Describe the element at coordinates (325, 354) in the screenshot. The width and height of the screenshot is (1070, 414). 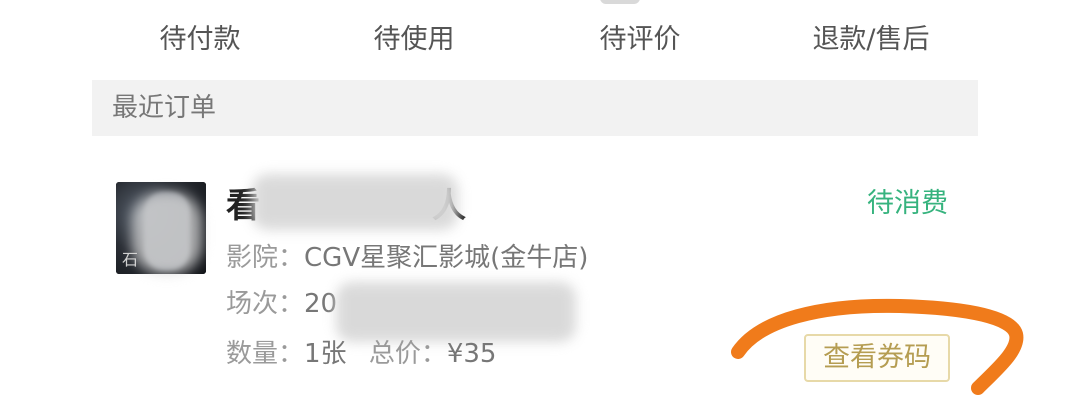
I see `quantity-value: 1张` at that location.